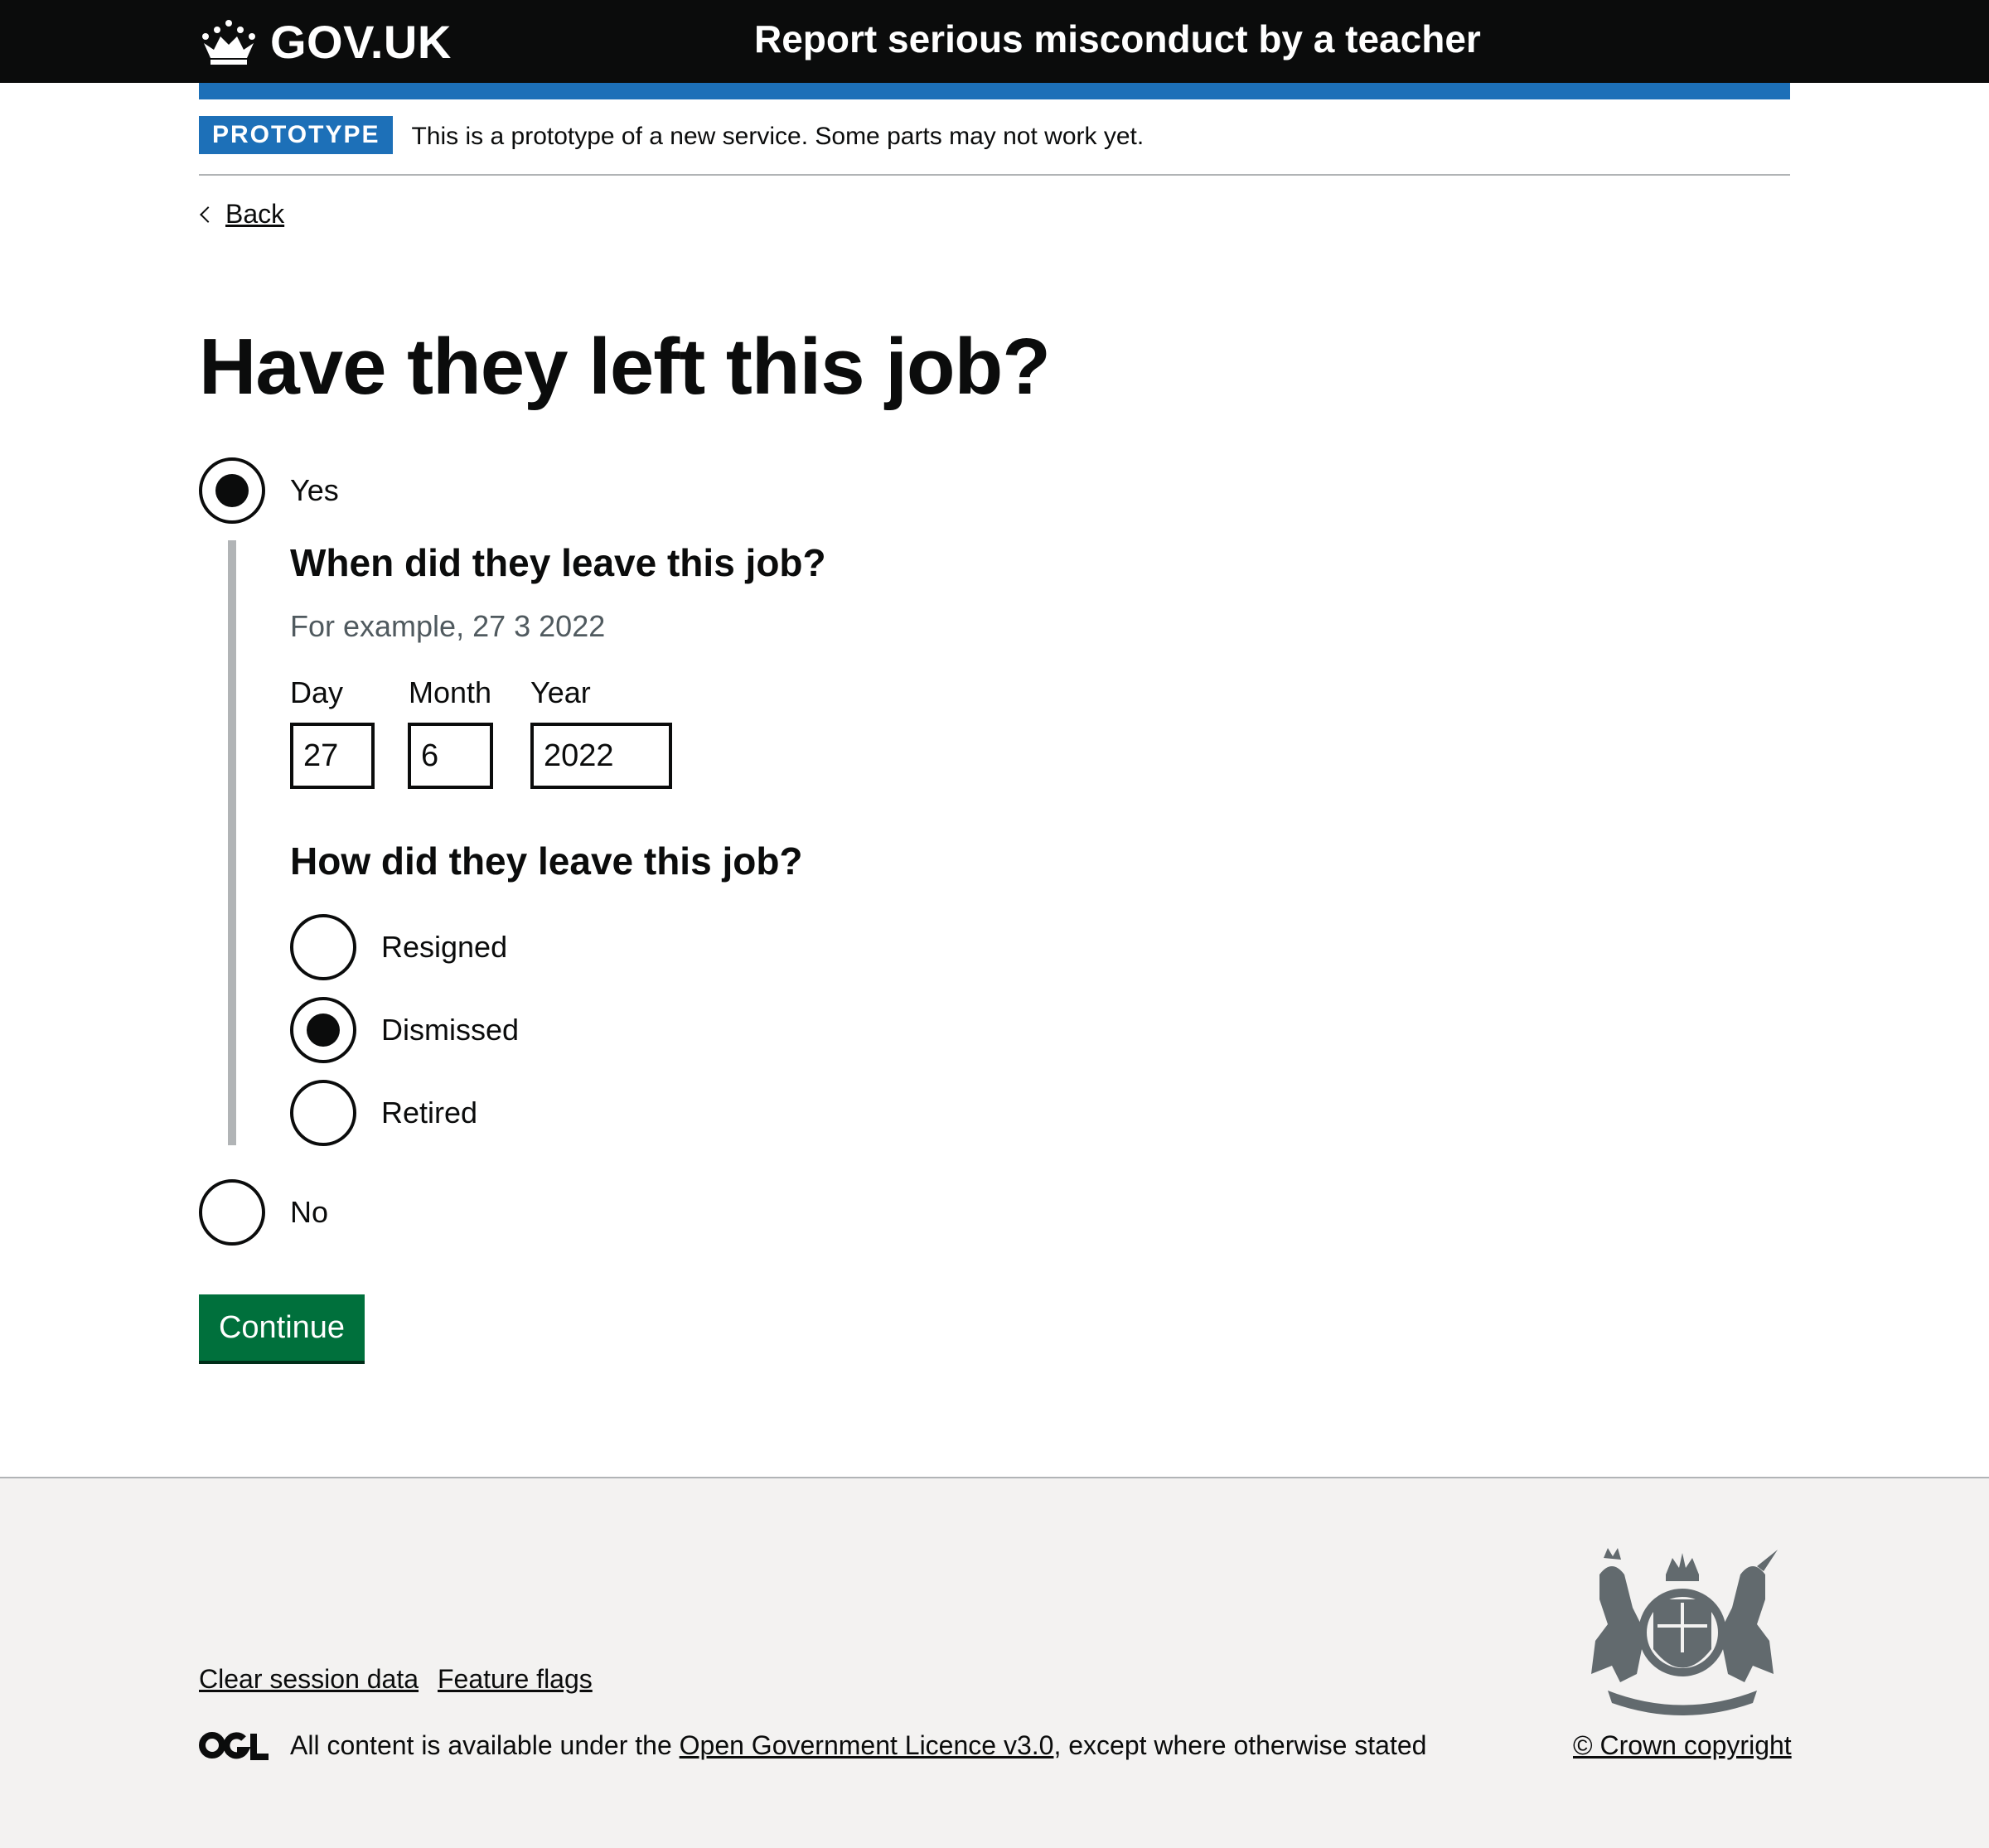 The width and height of the screenshot is (1989, 1848). I want to click on radio-label-retired: Retired, so click(429, 1113).